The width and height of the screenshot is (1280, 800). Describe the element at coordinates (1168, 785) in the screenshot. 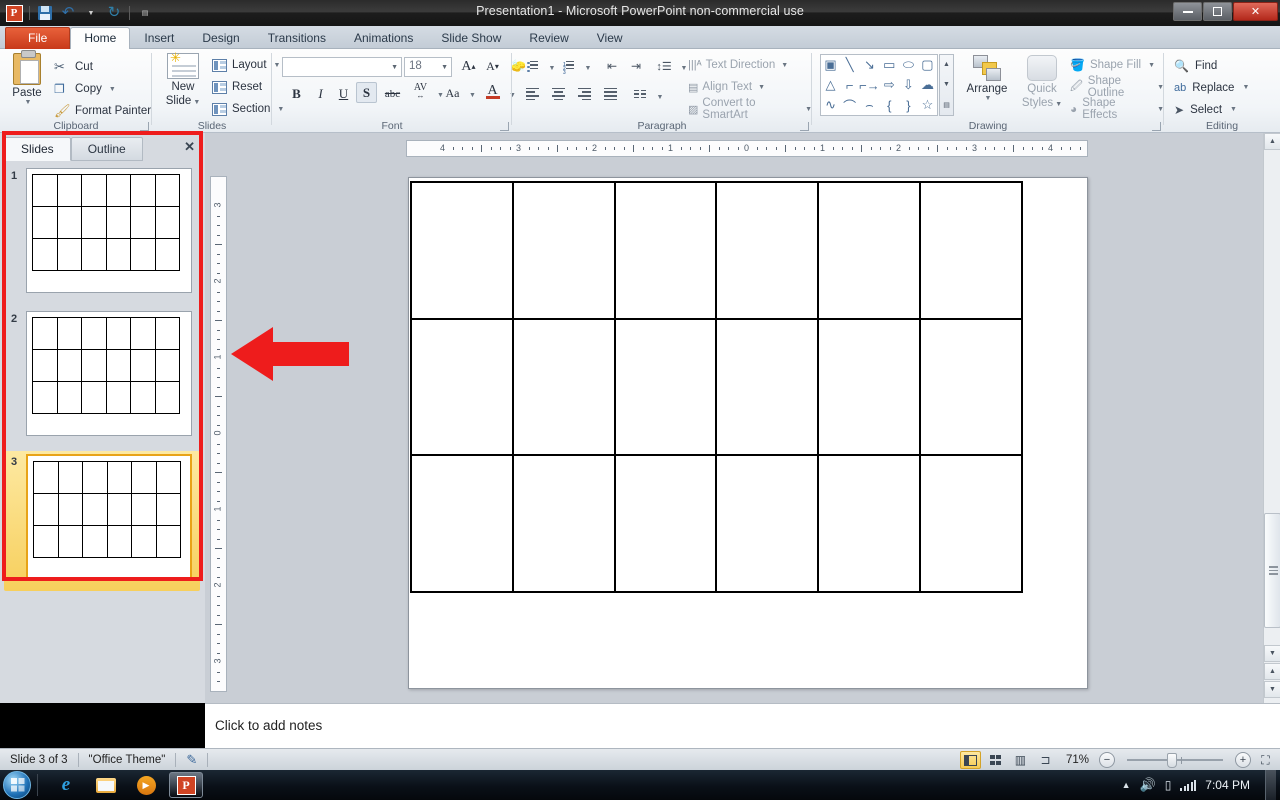

I see `battery-icon: ▯` at that location.